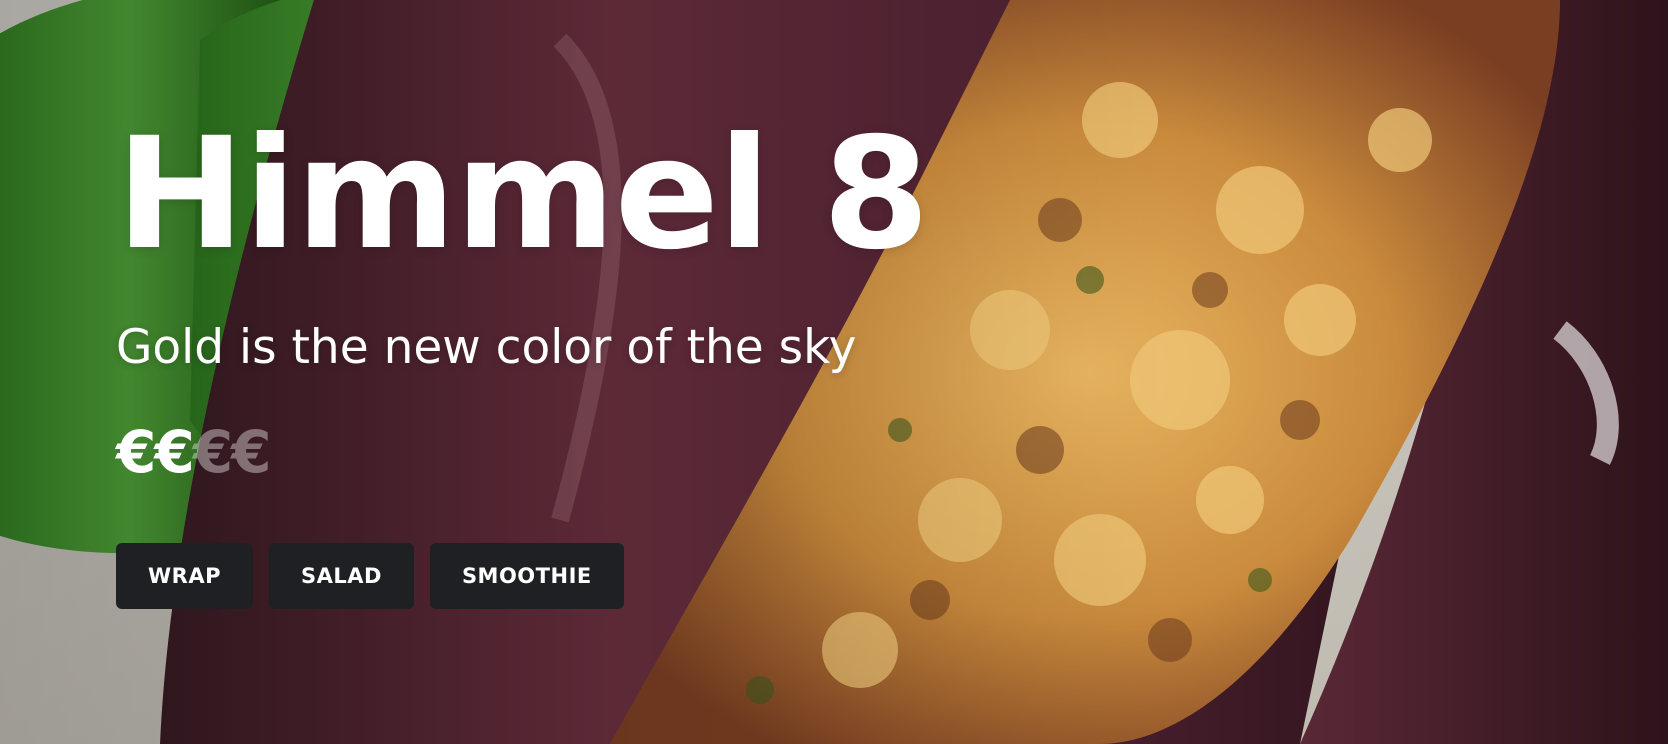 Image resolution: width=1668 pixels, height=744 pixels. I want to click on restaurant-tagline: Gold is the new color of the sky, so click(486, 347).